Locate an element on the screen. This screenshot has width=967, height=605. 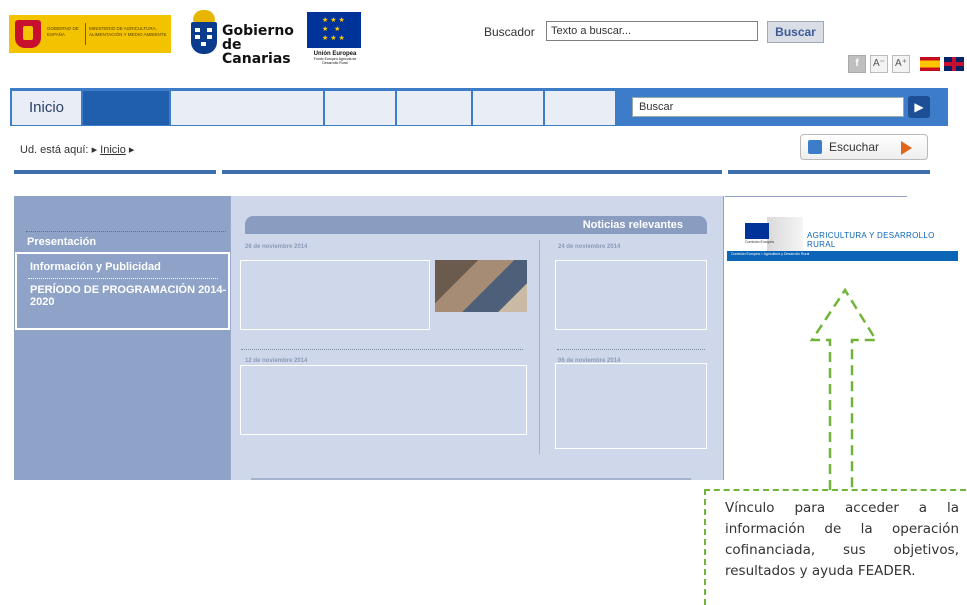
news-image is located at coordinates (481, 286).